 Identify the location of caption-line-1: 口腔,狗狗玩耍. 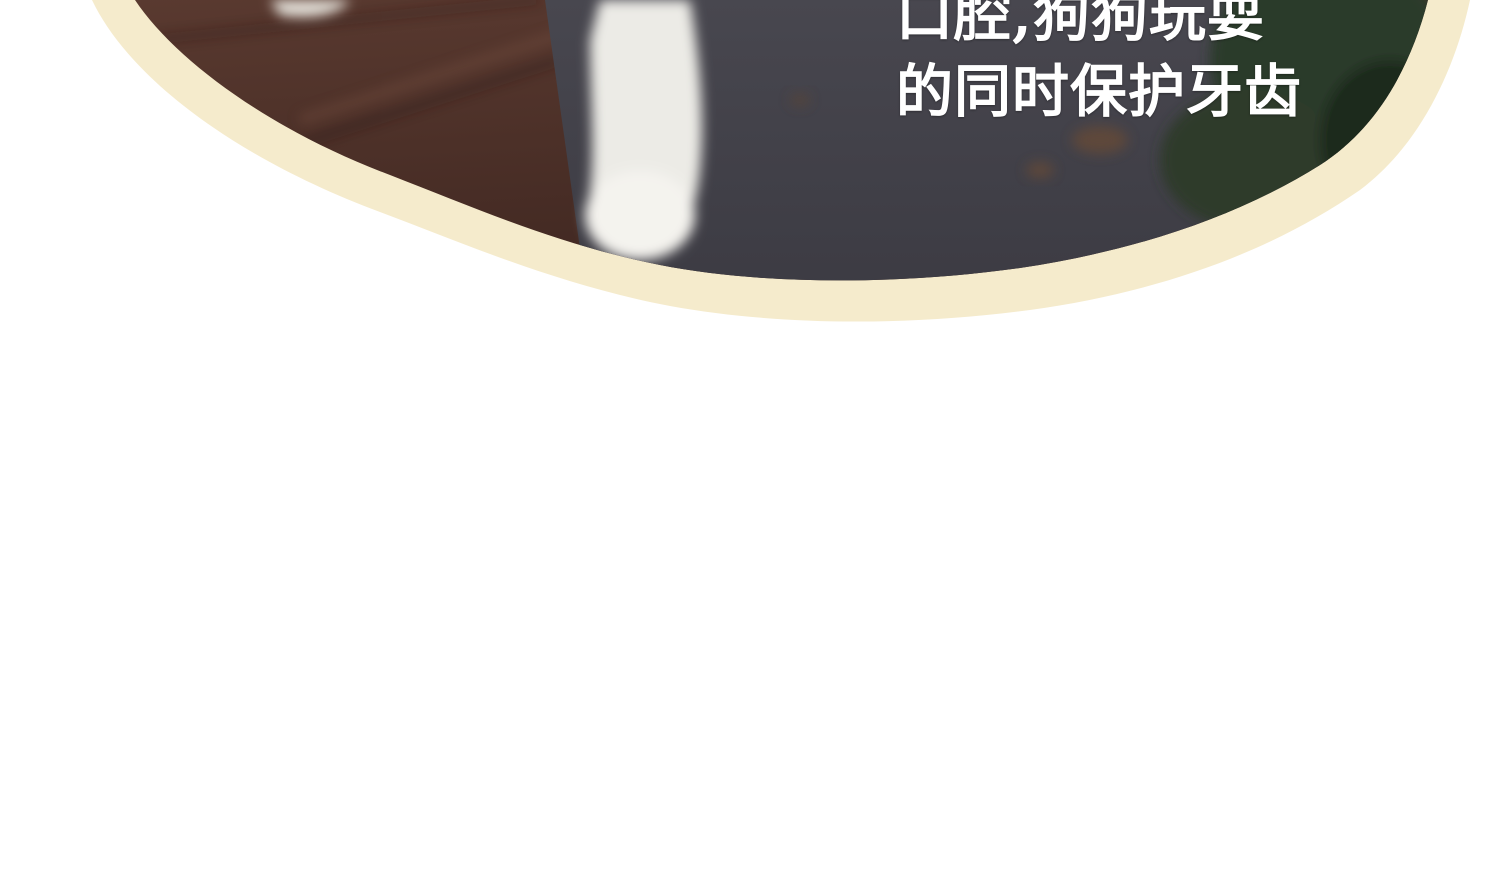
(1080, 24).